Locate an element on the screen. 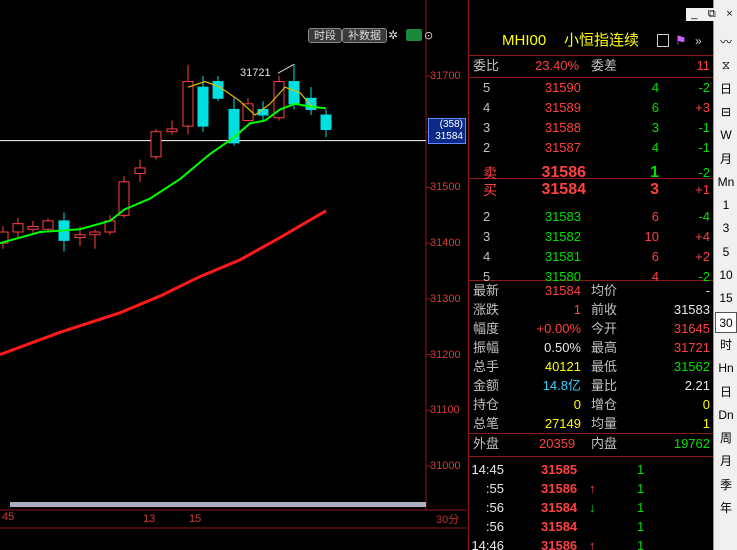 This screenshot has width=737, height=550. price-tag-diff: (358) is located at coordinates (451, 124).